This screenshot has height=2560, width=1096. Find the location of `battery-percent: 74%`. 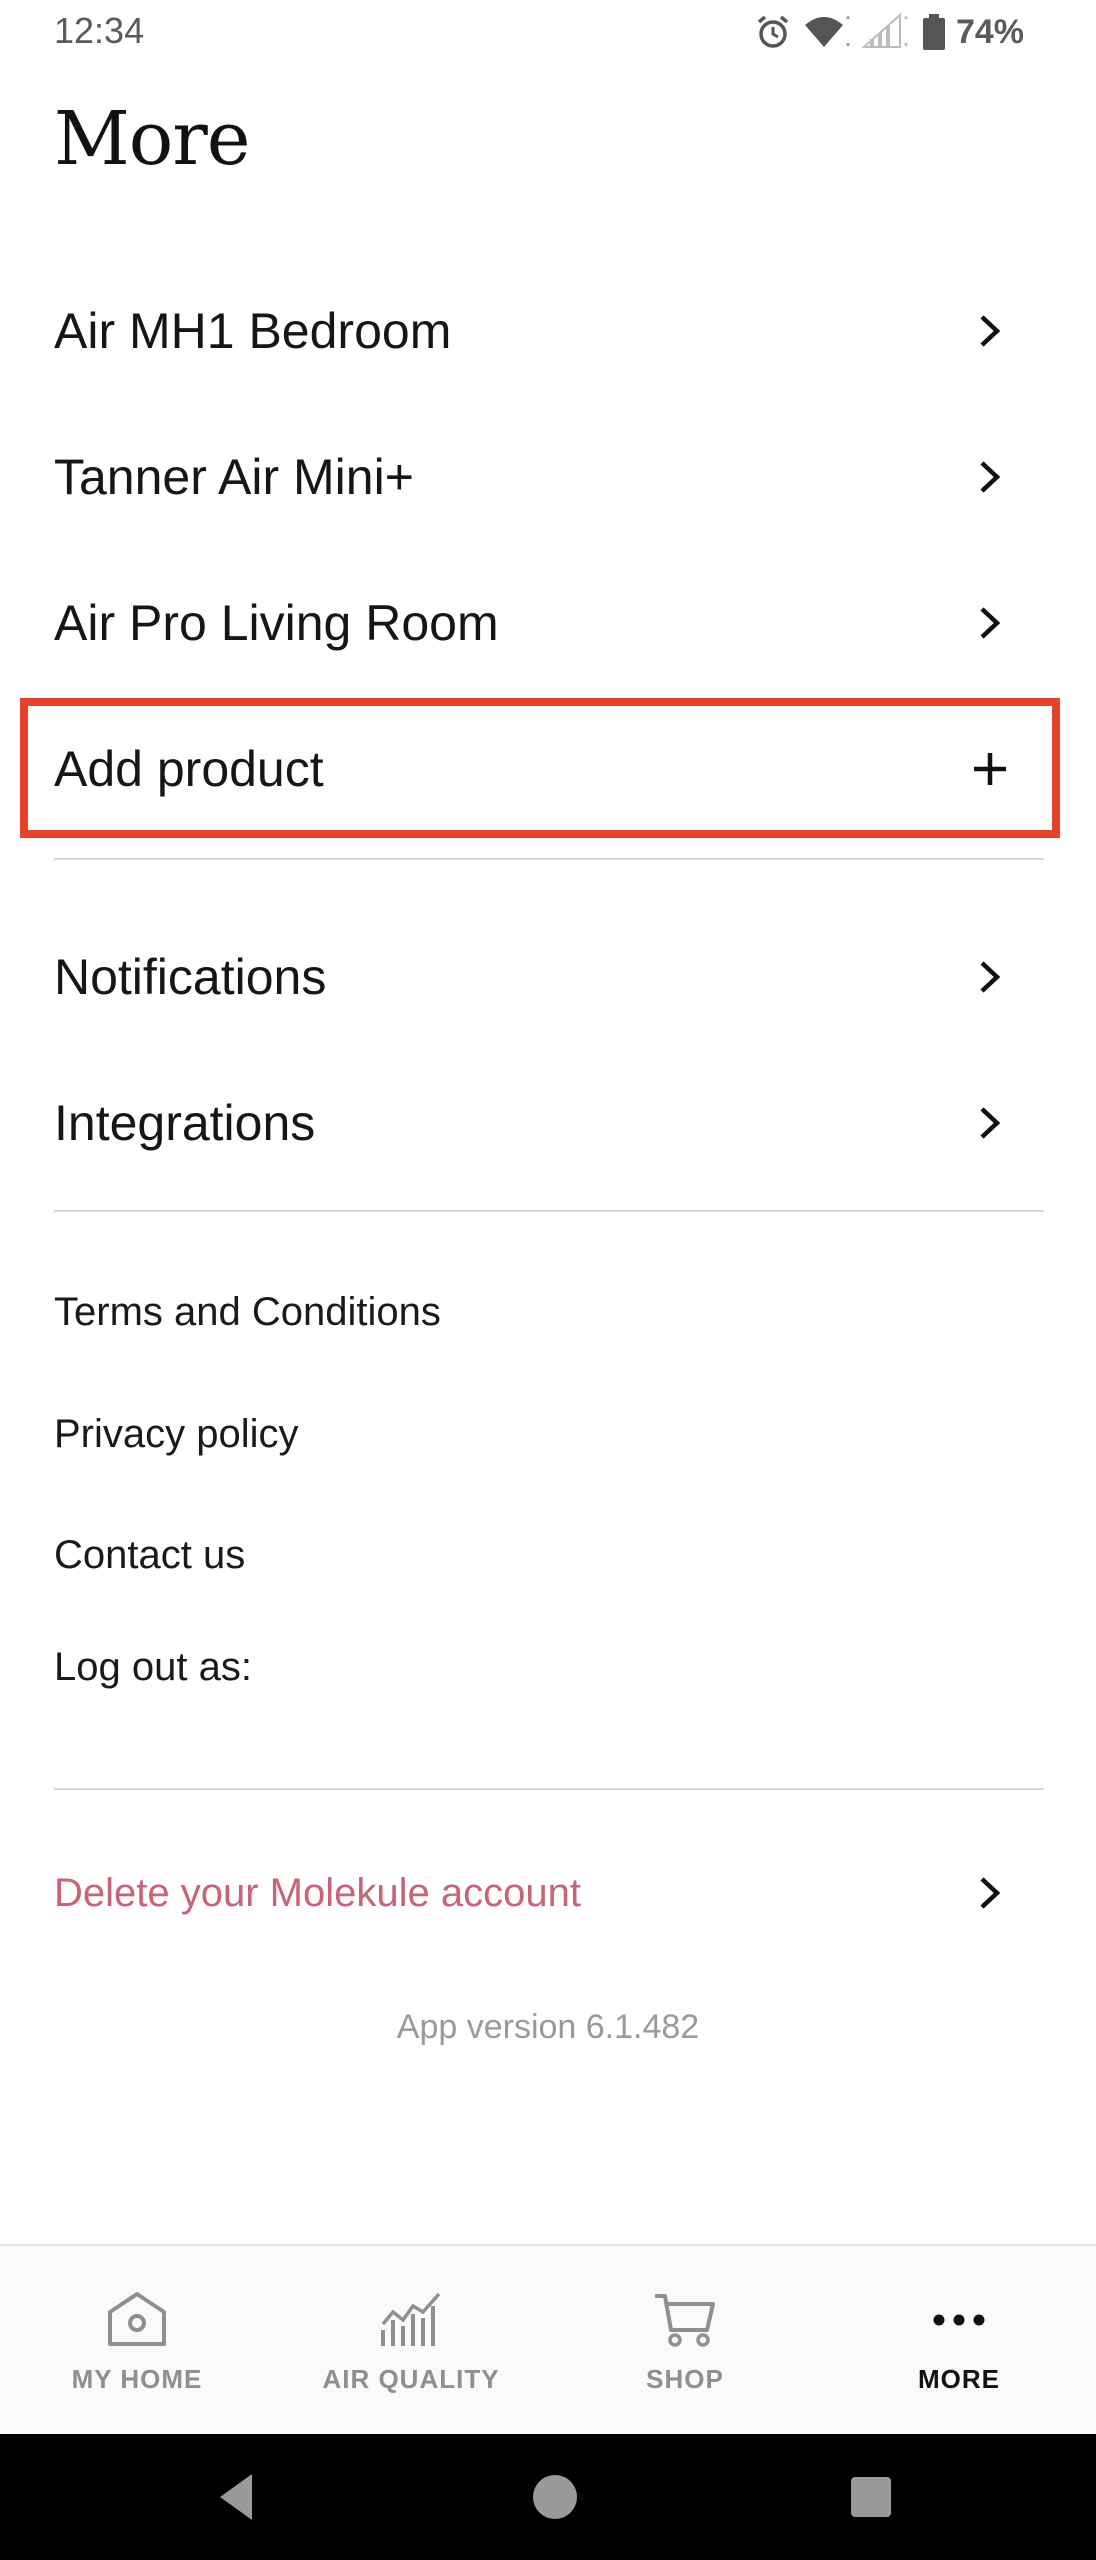

battery-percent: 74% is located at coordinates (989, 31).